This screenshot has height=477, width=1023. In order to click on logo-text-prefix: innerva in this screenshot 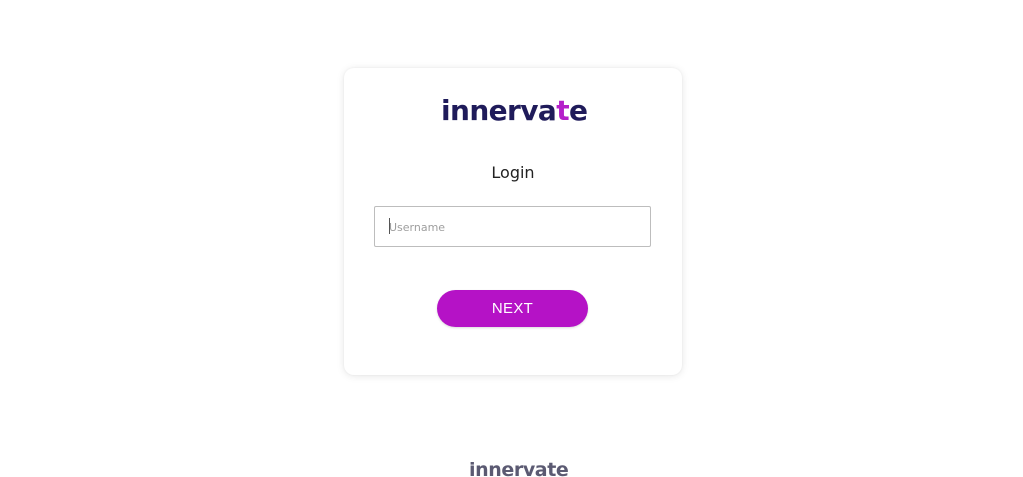, I will do `click(499, 110)`.